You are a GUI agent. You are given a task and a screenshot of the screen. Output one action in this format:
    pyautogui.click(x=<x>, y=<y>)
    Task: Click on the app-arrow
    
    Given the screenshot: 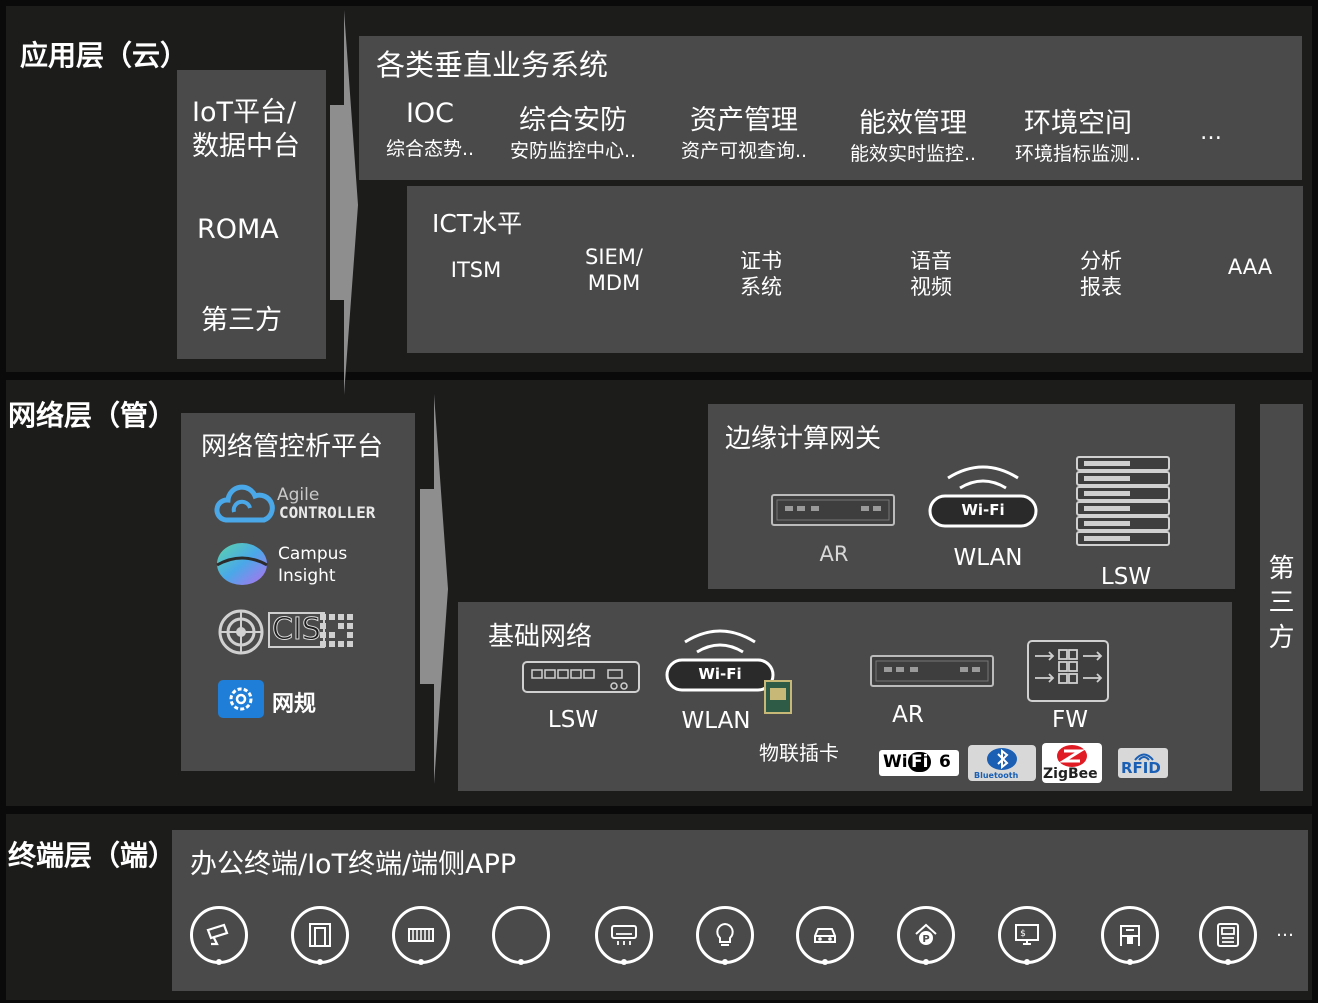 What is the action you would take?
    pyautogui.click(x=344, y=202)
    